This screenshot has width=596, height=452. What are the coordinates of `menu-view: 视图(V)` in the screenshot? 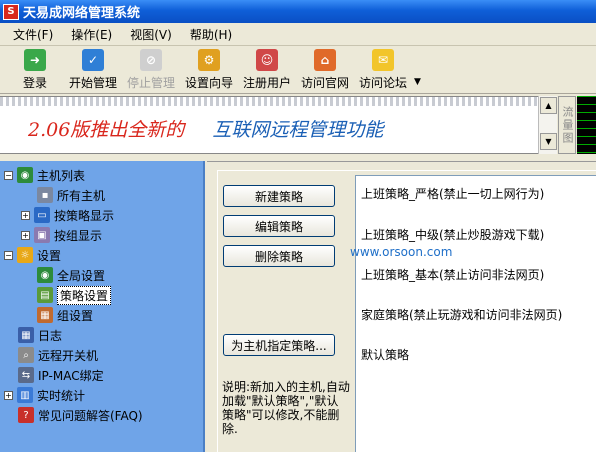 It's located at (151, 34).